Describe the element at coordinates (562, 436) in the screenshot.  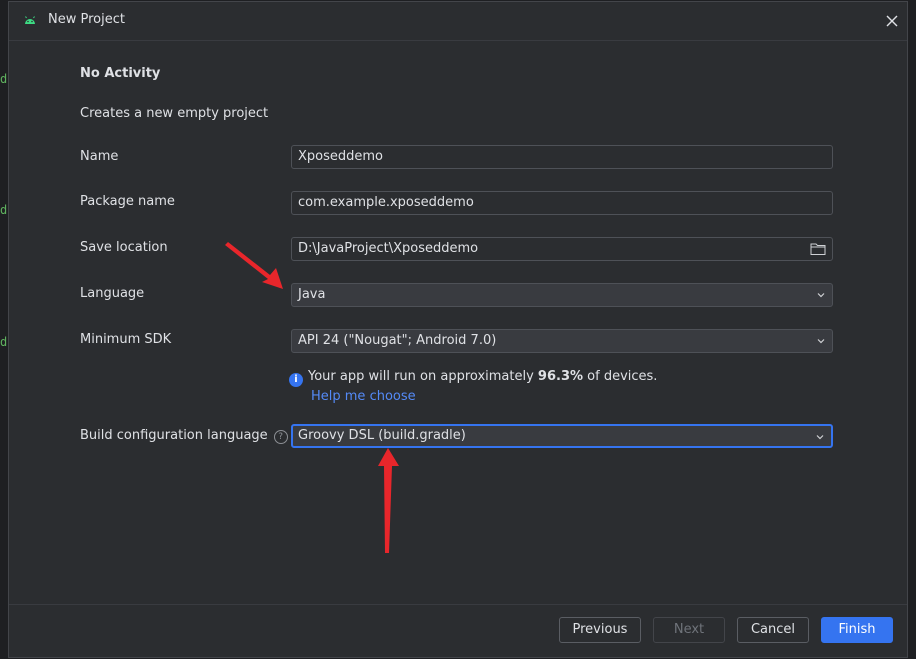
I see `build-config-dropdown: Groovy DSL (build.gradle)` at that location.